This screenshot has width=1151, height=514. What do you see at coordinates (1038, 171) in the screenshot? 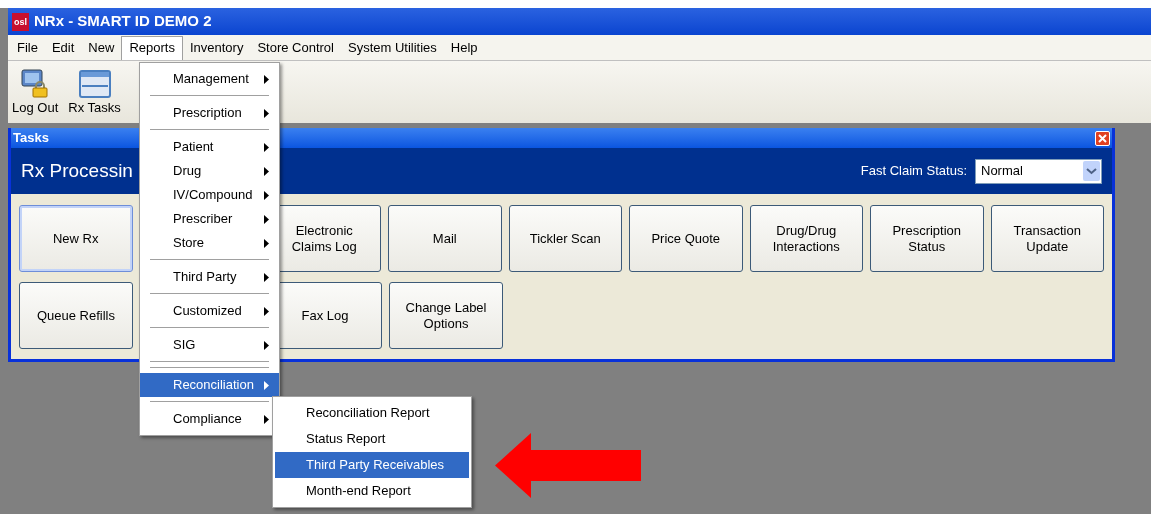
I see `fast-claim-dropdown: Normal` at bounding box center [1038, 171].